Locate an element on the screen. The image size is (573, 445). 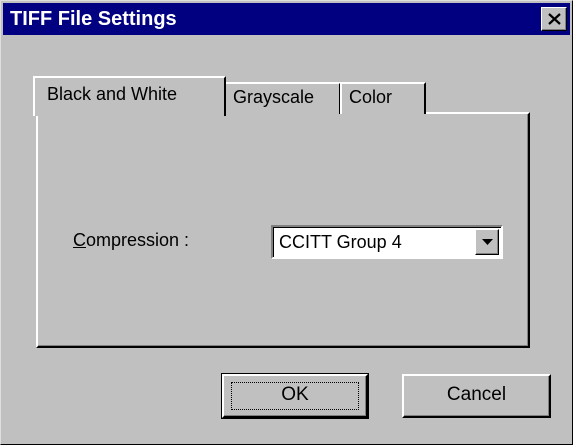
tab-color: Color is located at coordinates (383, 98).